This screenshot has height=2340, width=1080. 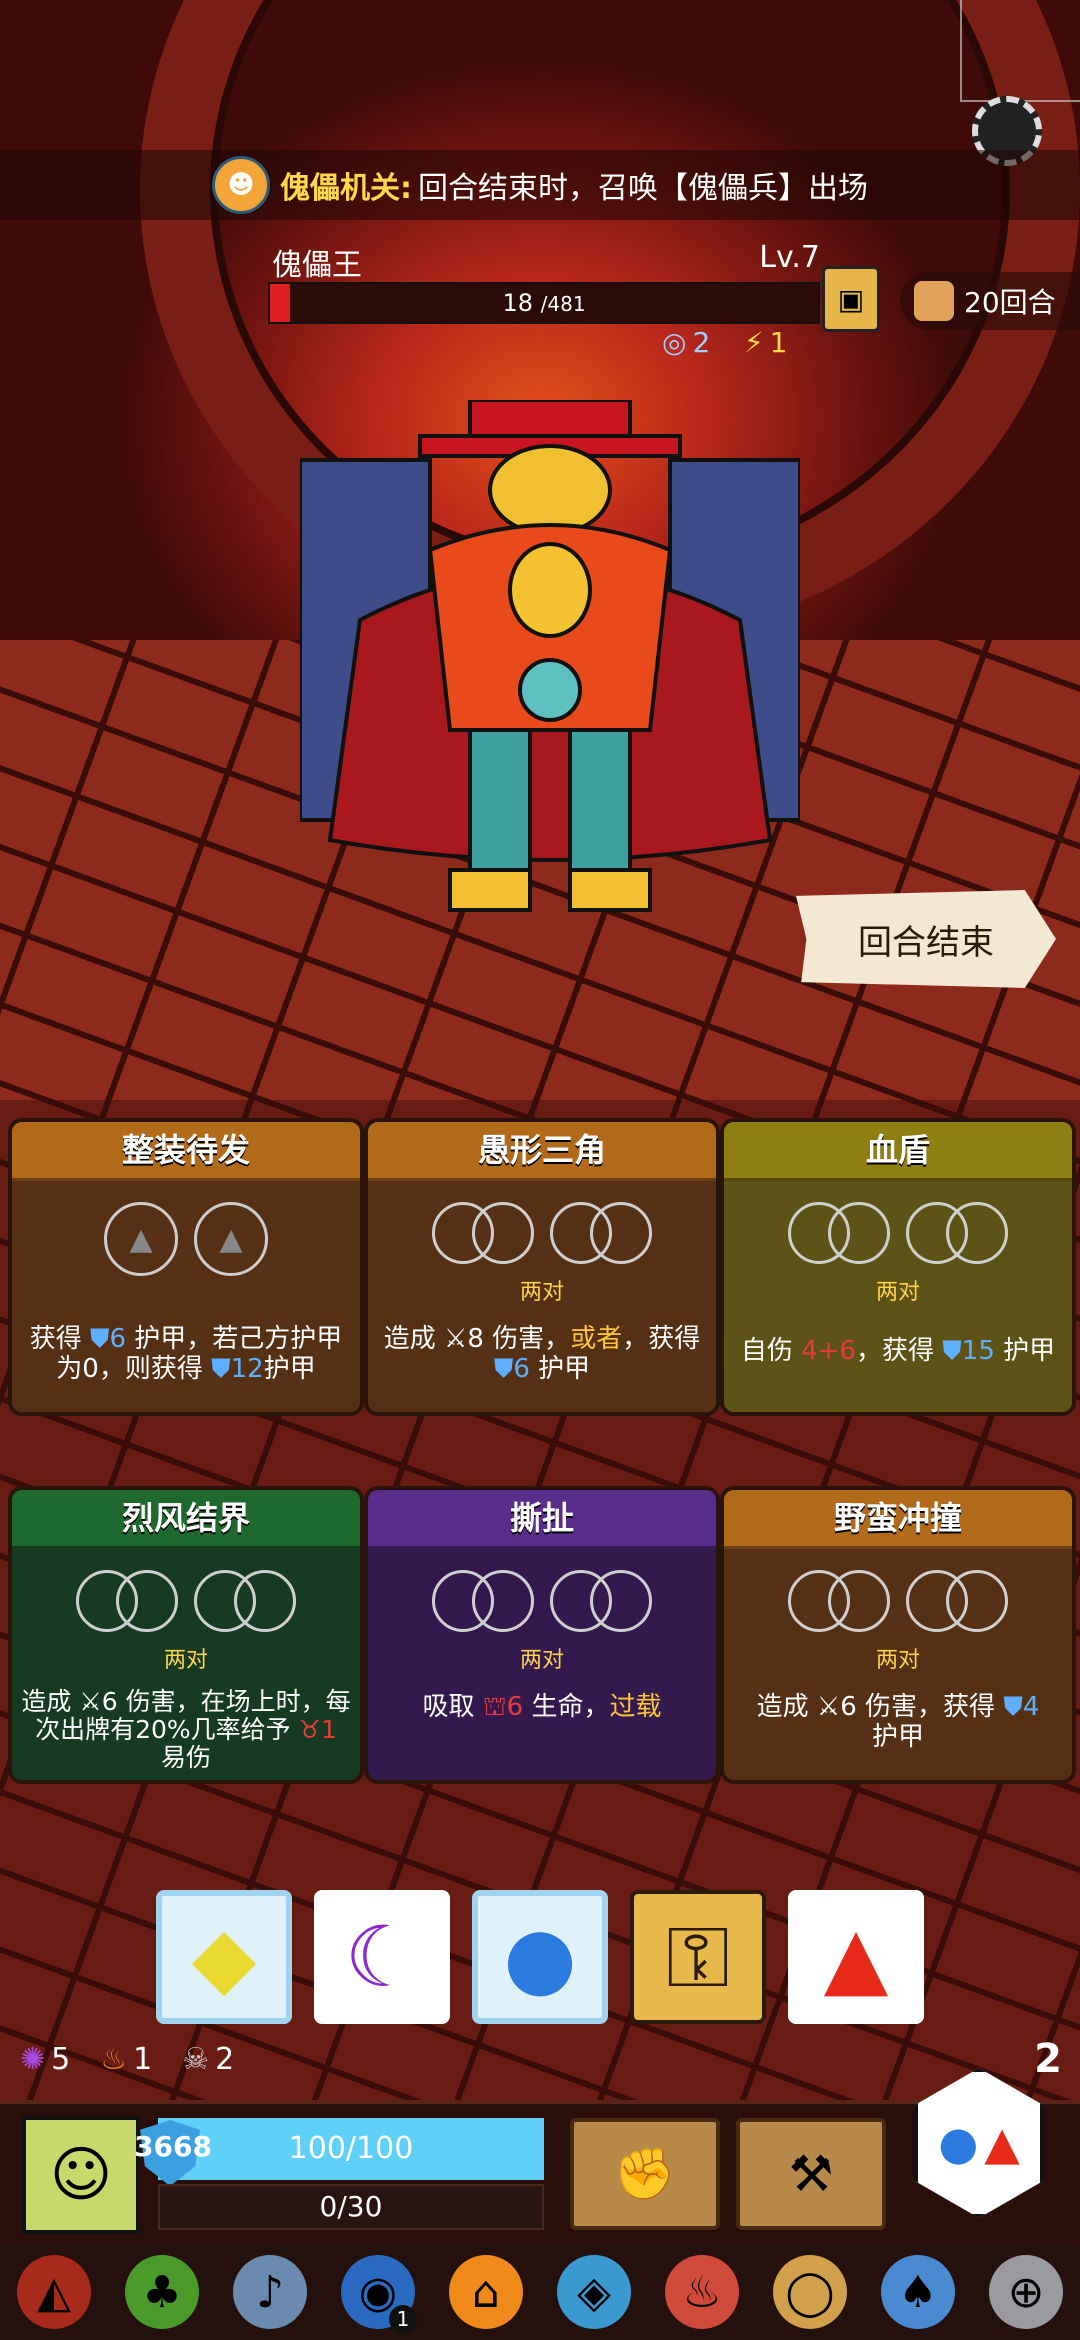 I want to click on boss-hp-max: /481, so click(x=563, y=304).